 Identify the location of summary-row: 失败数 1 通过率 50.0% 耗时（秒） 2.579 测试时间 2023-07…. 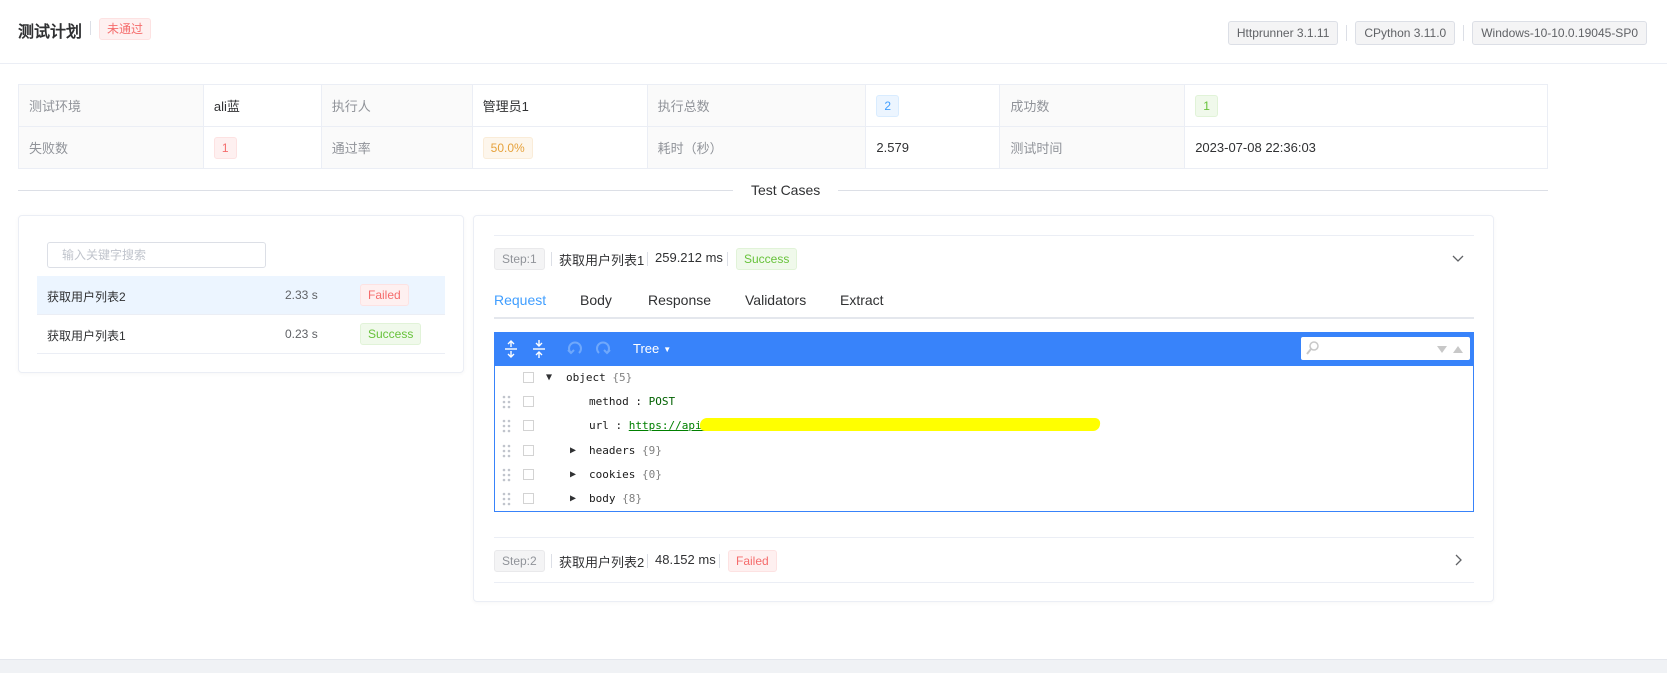
(783, 147).